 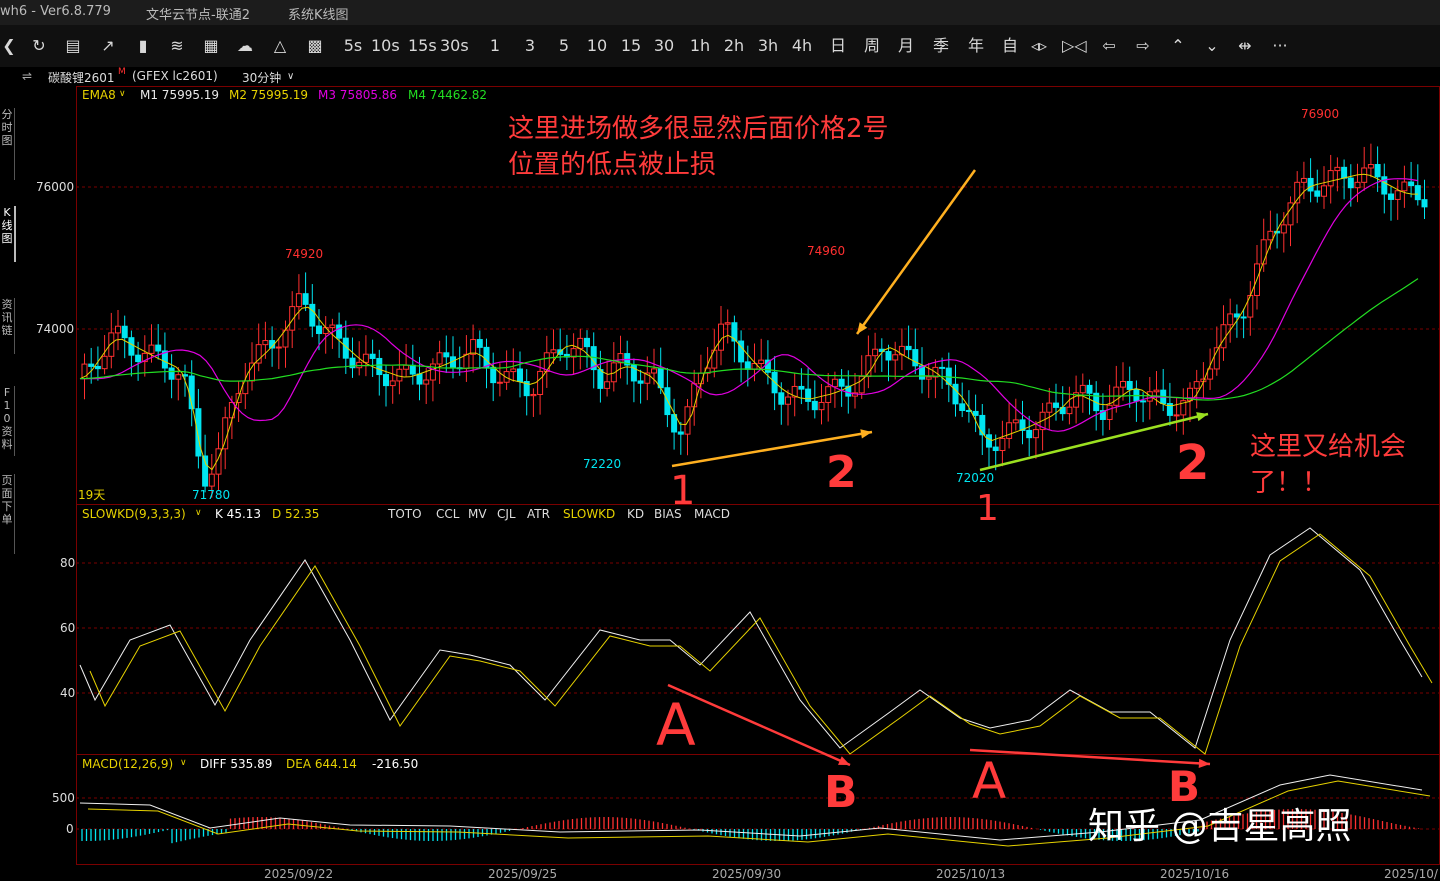 I want to click on indicator-tab: CJL, so click(x=506, y=514).